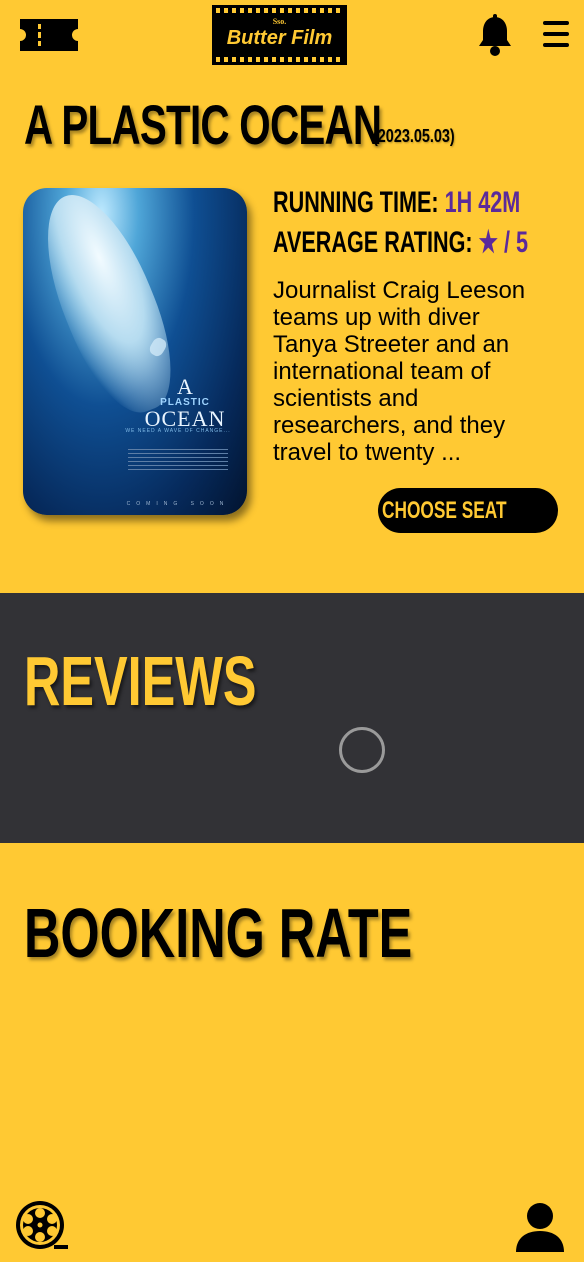 Image resolution: width=584 pixels, height=1262 pixels. Describe the element at coordinates (540, 1227) in the screenshot. I see `user-profile-icon` at that location.